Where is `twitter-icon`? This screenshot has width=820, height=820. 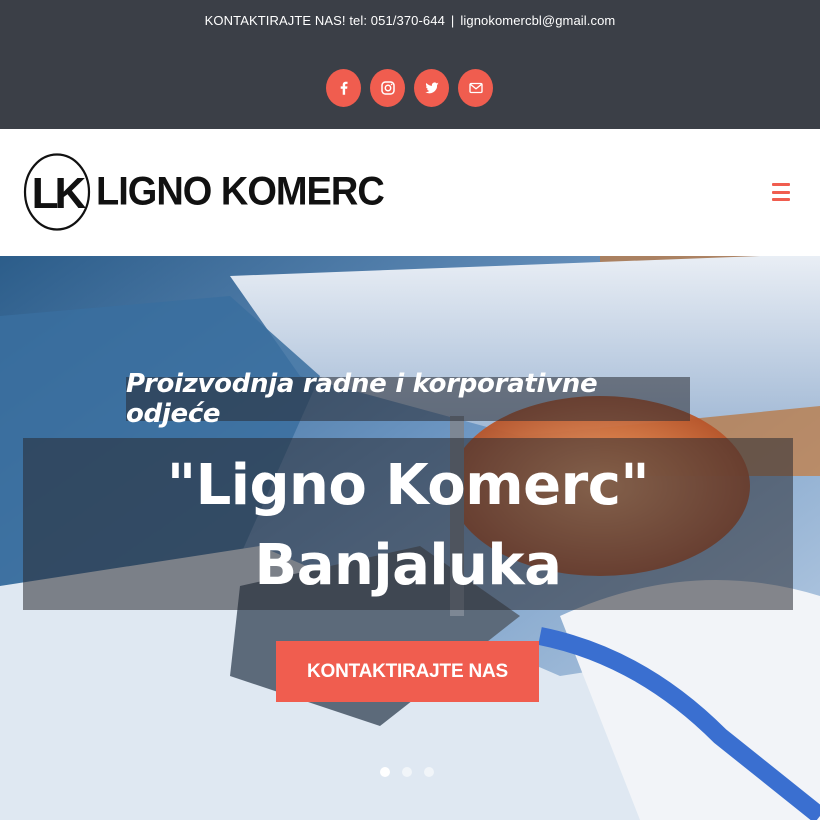
twitter-icon is located at coordinates (431, 88).